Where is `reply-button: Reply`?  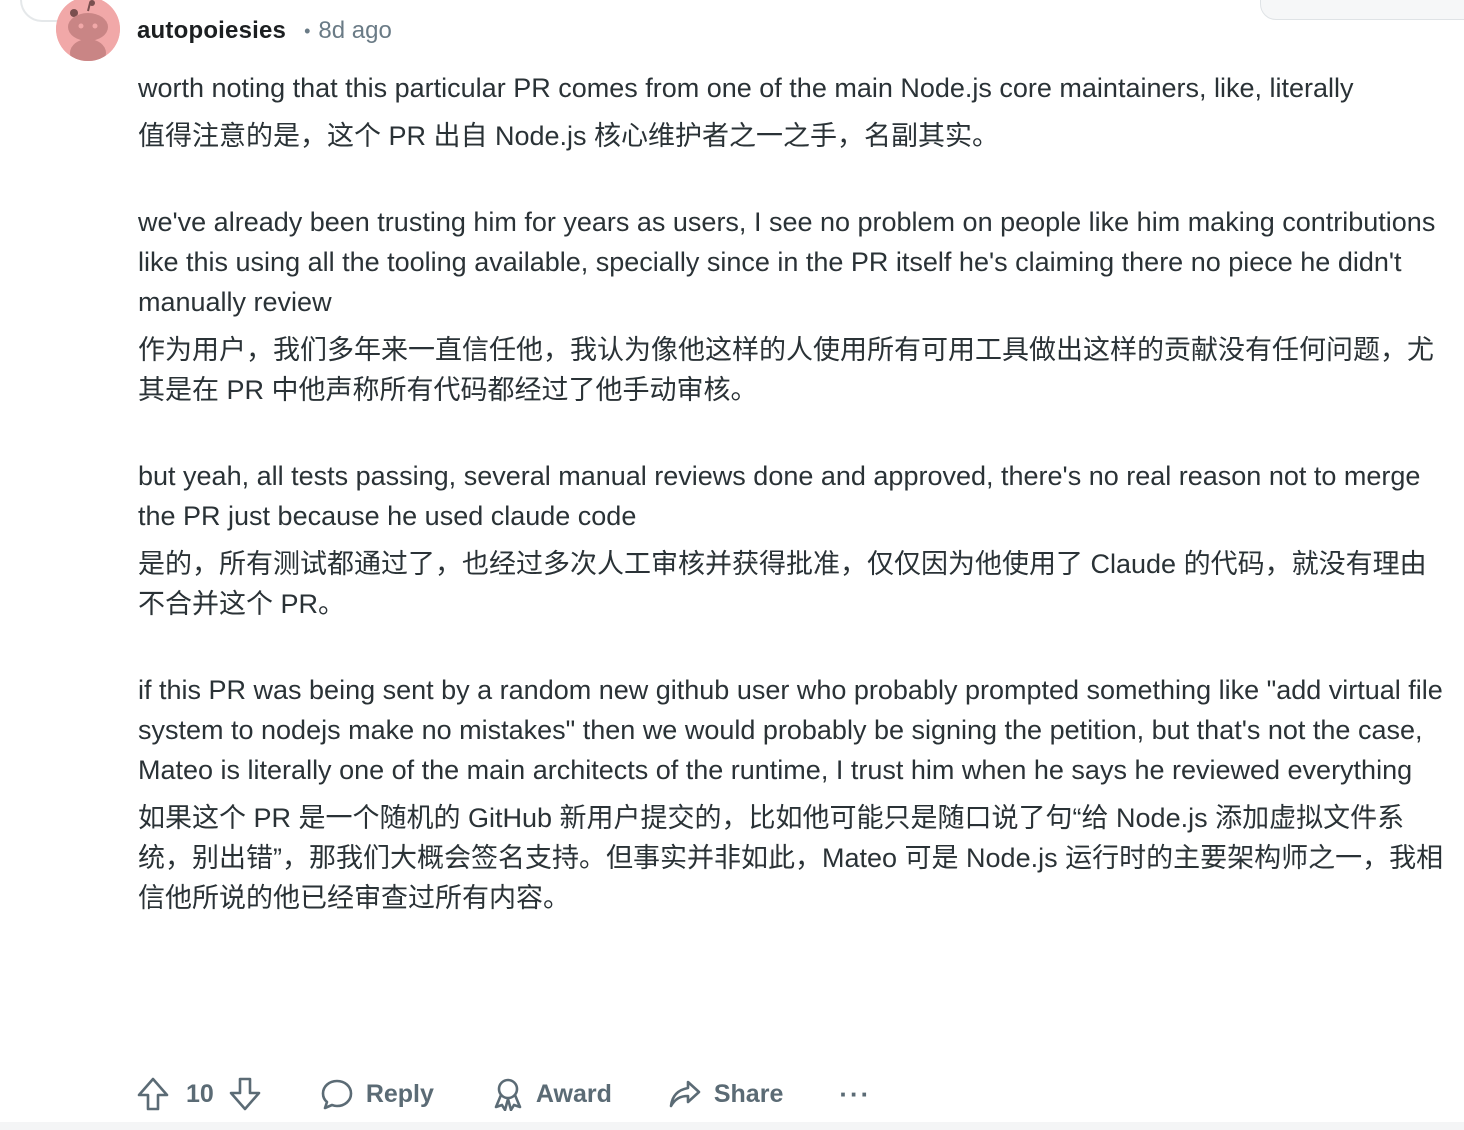
reply-button: Reply is located at coordinates (377, 1094).